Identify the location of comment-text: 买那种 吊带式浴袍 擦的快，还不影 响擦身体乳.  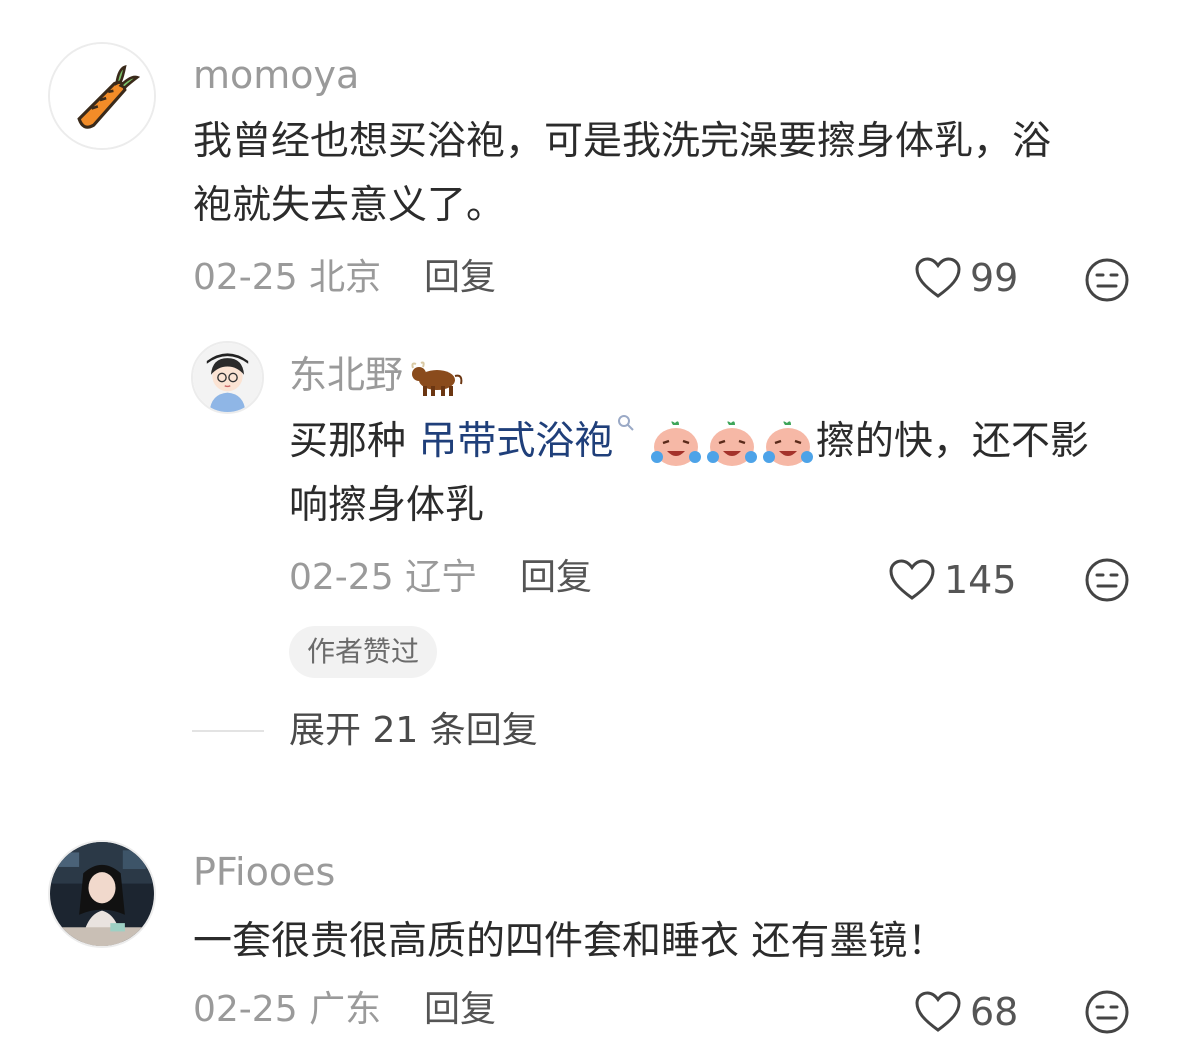
(689, 474).